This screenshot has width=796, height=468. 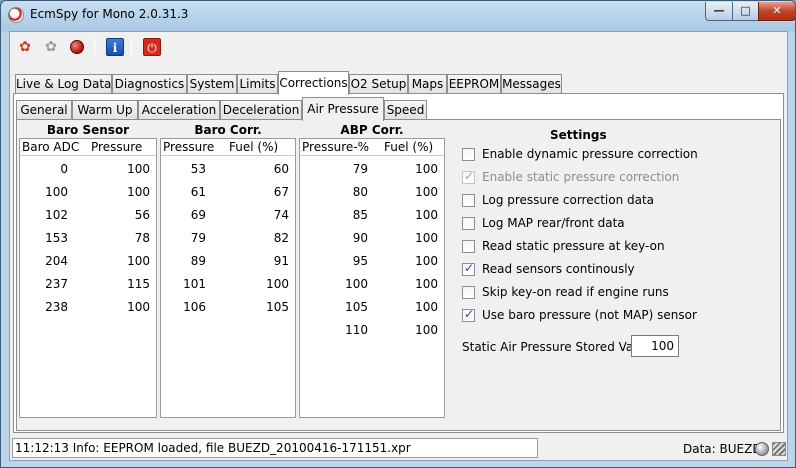 I want to click on table-cell: 78, so click(x=142, y=238).